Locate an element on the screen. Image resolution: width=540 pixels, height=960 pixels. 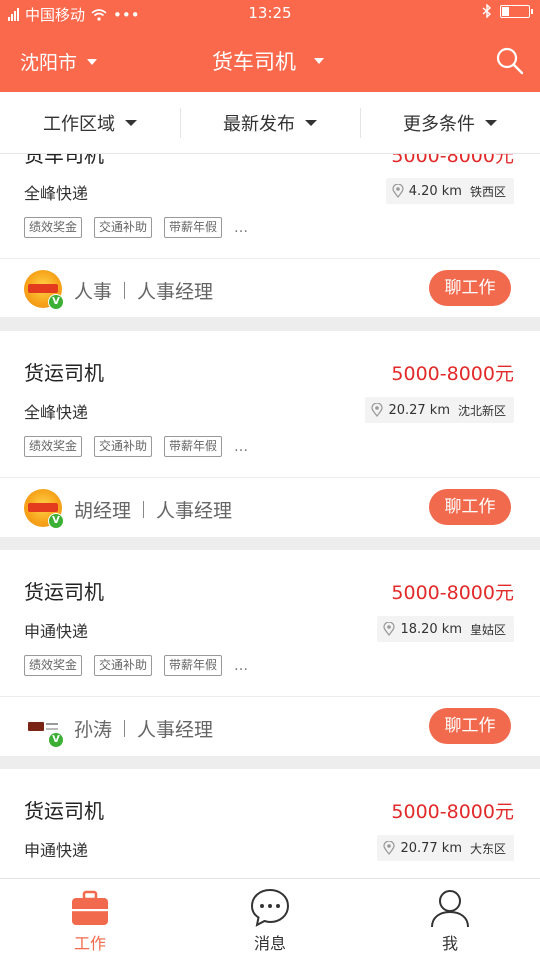
status-bar: 中国移动 ••• 13:25 is located at coordinates (270, 14).